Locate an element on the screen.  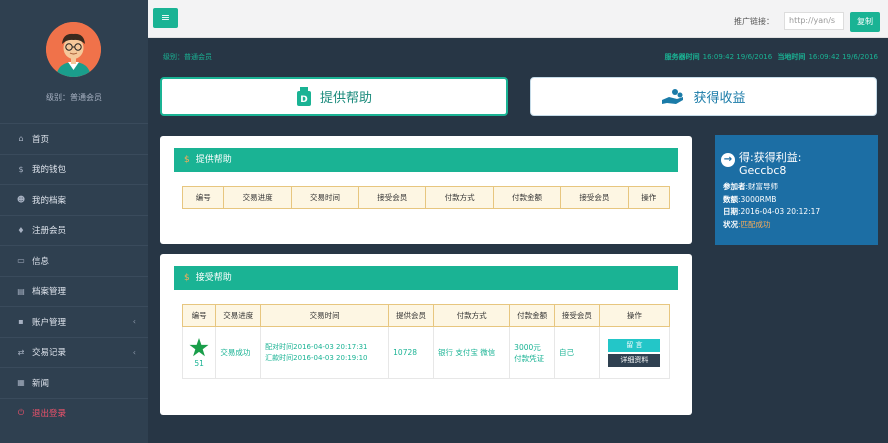
power-icon: ⏻ is located at coordinates (21, 413).